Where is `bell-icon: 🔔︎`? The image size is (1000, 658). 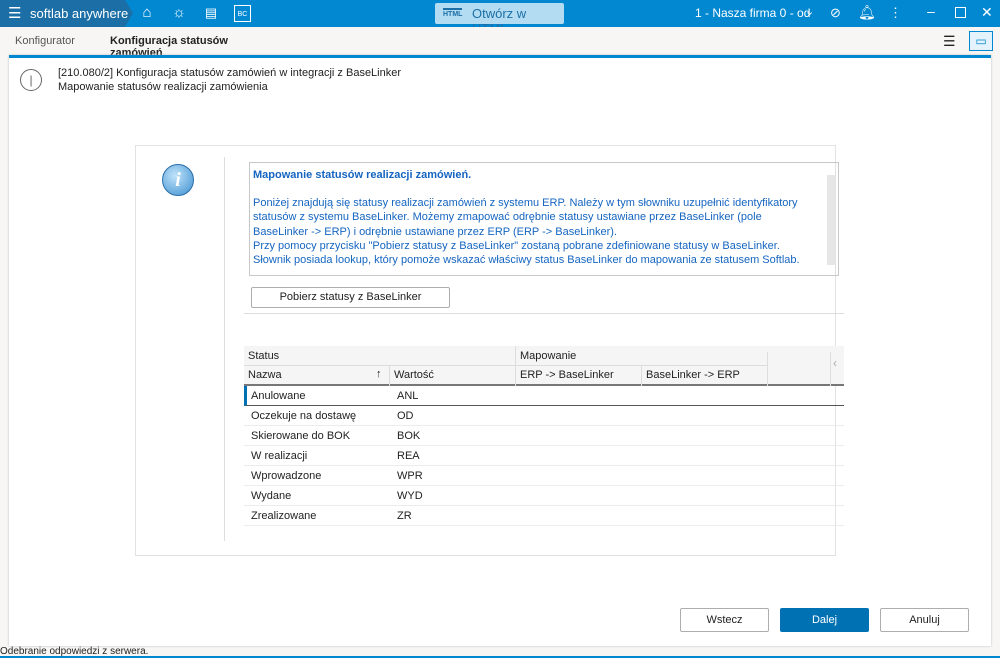 bell-icon: 🔔︎ is located at coordinates (867, 12).